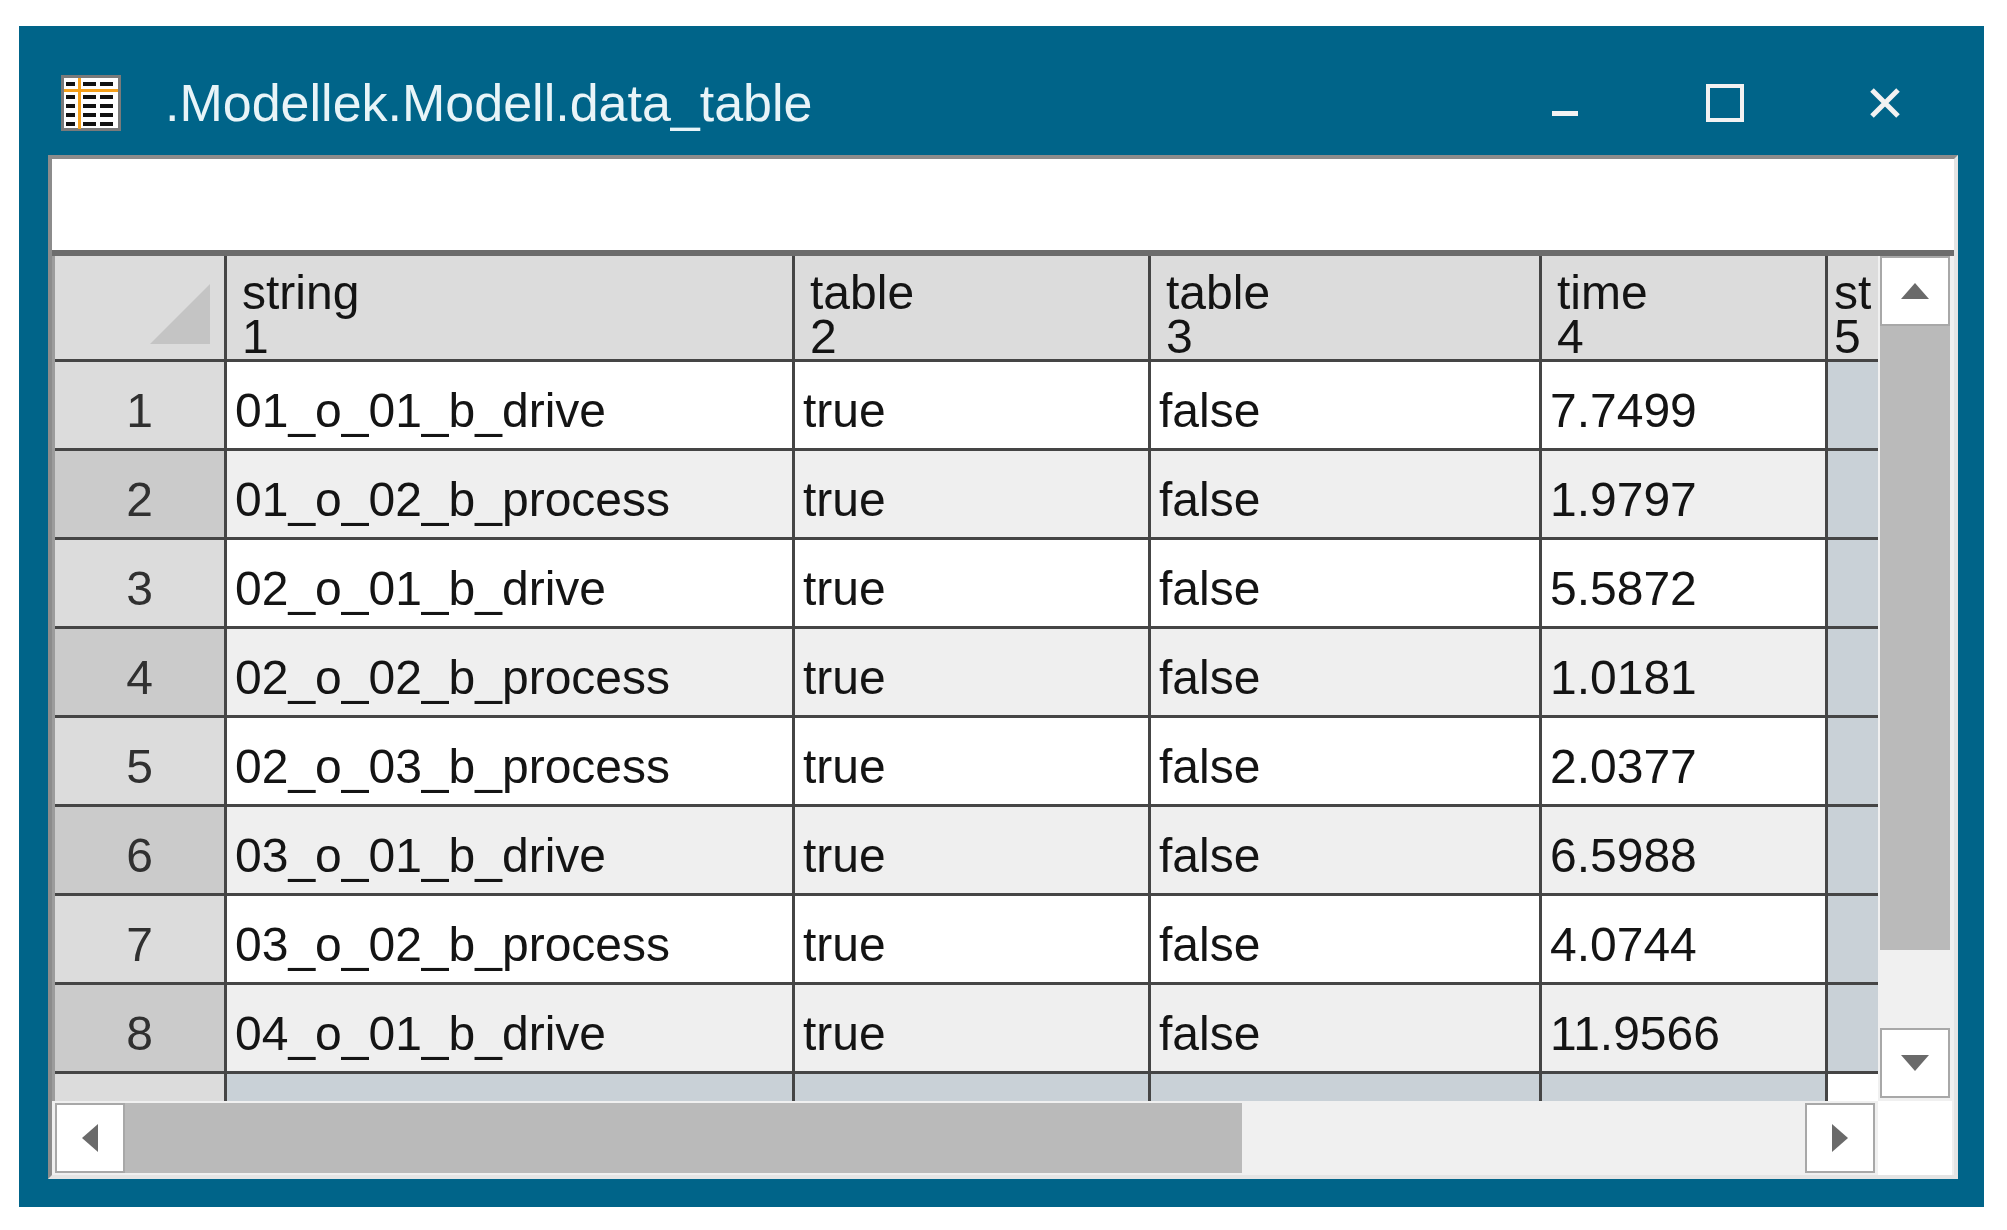 The width and height of the screenshot is (2007, 1230). What do you see at coordinates (1571, 337) in the screenshot?
I see `column-number-label: 4` at bounding box center [1571, 337].